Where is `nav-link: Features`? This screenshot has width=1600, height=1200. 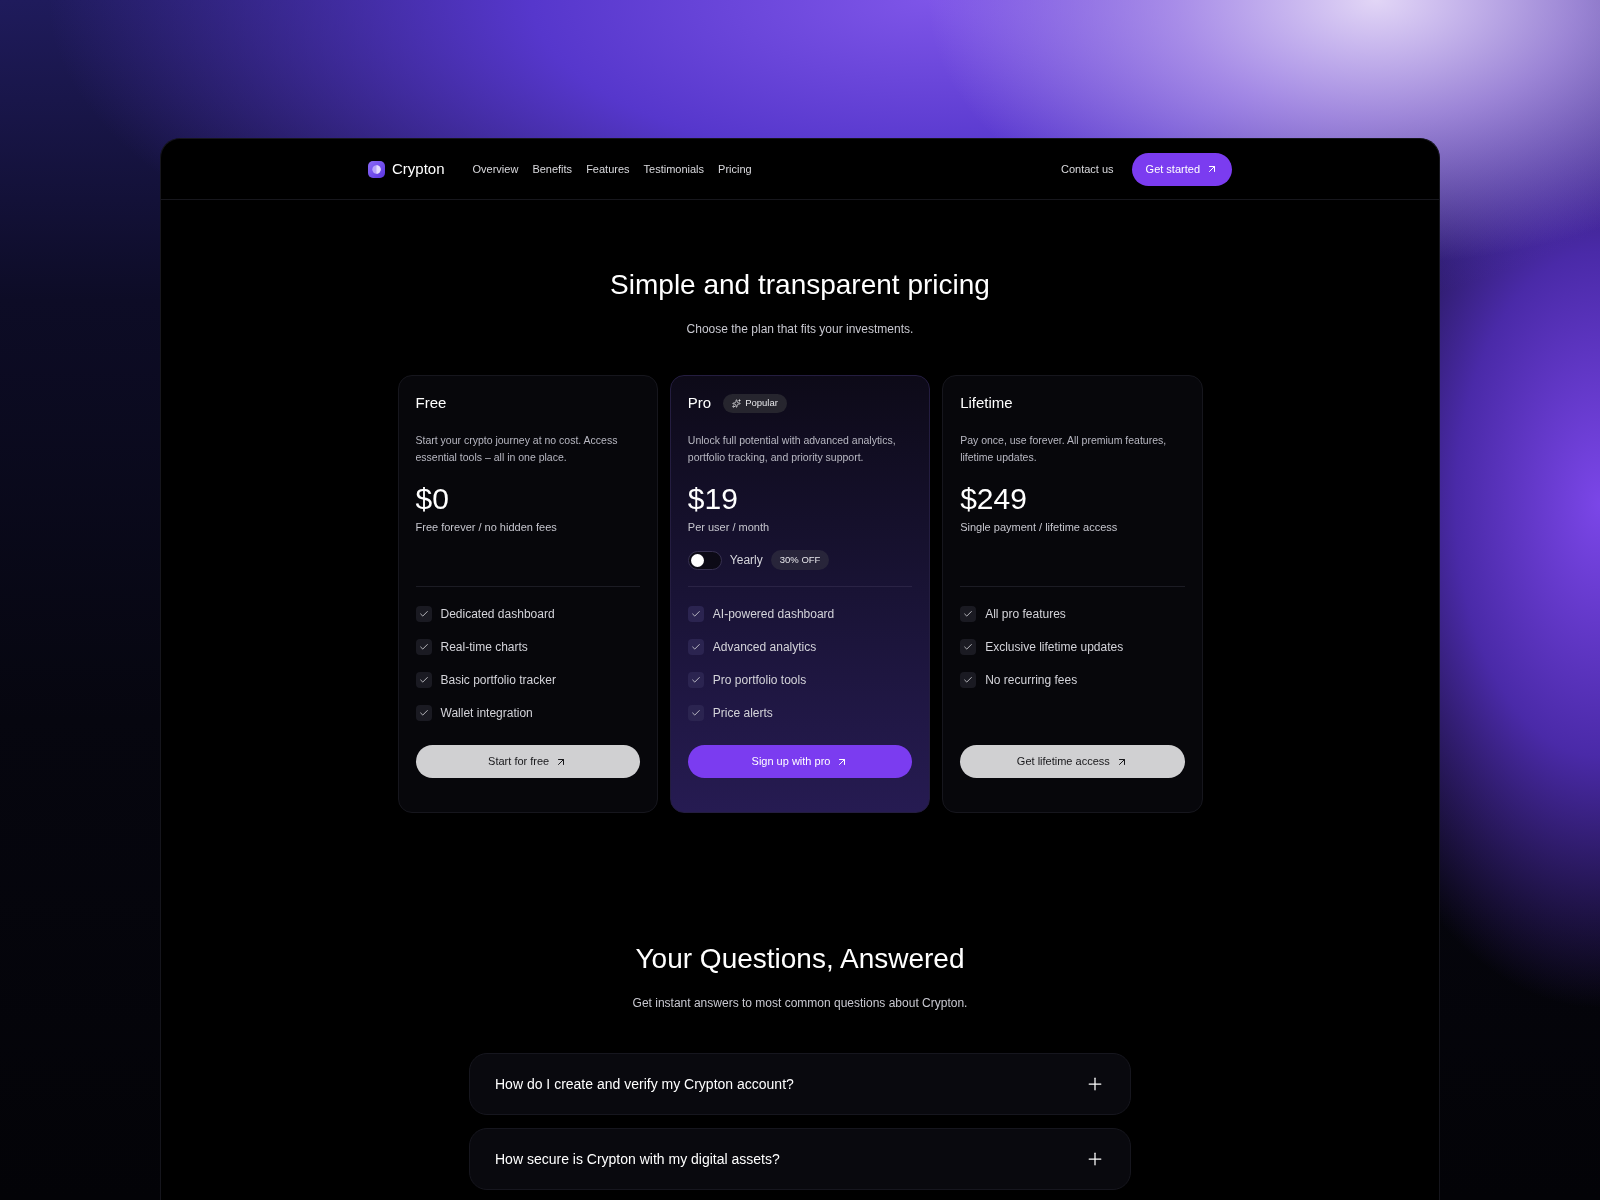 nav-link: Features is located at coordinates (608, 169).